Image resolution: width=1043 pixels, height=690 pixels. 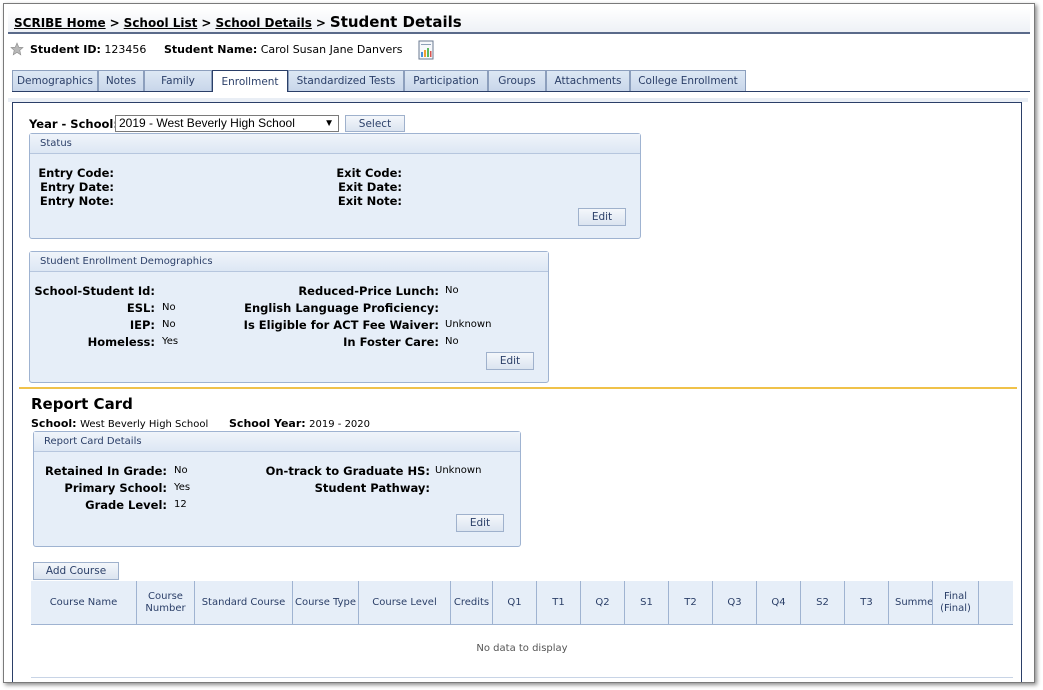 What do you see at coordinates (126, 505) in the screenshot?
I see `grade-level-label: Grade Level:` at bounding box center [126, 505].